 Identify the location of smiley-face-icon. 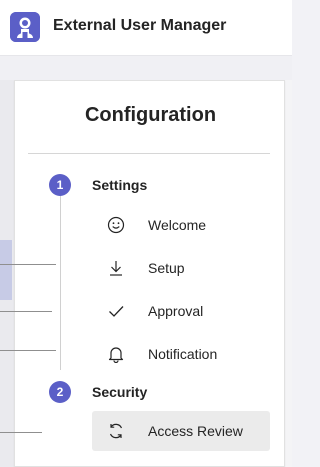
(116, 225).